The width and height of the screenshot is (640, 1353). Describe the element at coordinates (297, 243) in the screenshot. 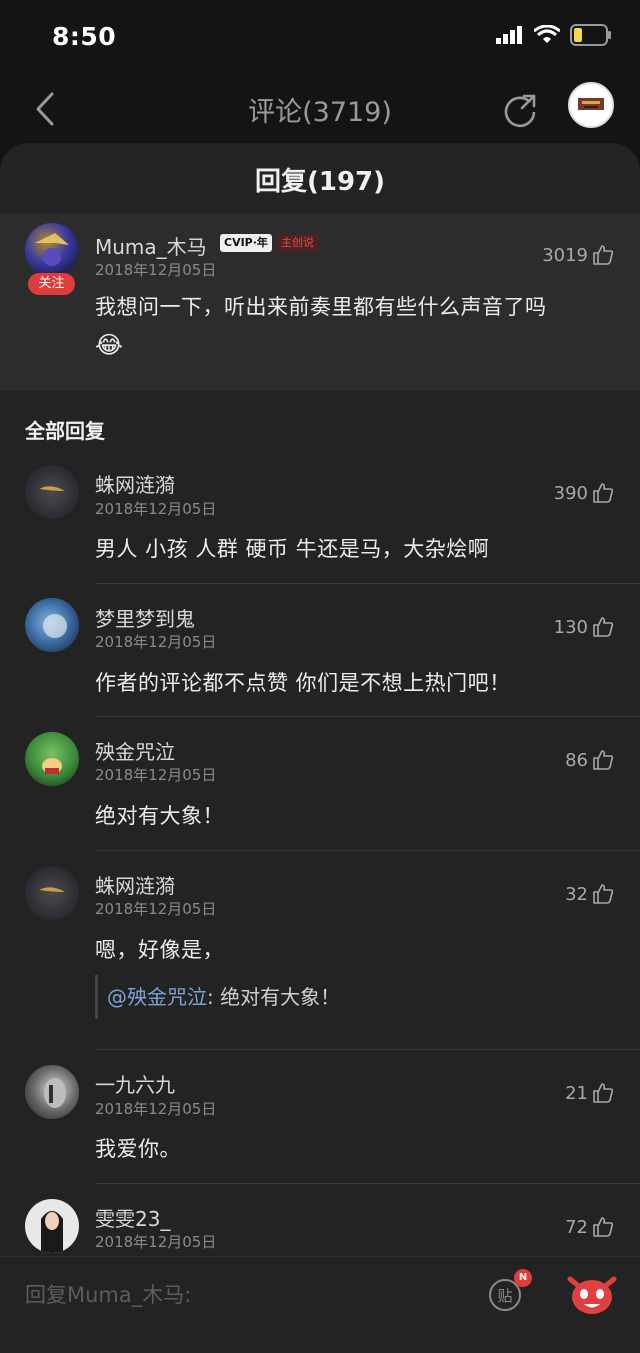

I see `creator-badge: 主创说` at that location.